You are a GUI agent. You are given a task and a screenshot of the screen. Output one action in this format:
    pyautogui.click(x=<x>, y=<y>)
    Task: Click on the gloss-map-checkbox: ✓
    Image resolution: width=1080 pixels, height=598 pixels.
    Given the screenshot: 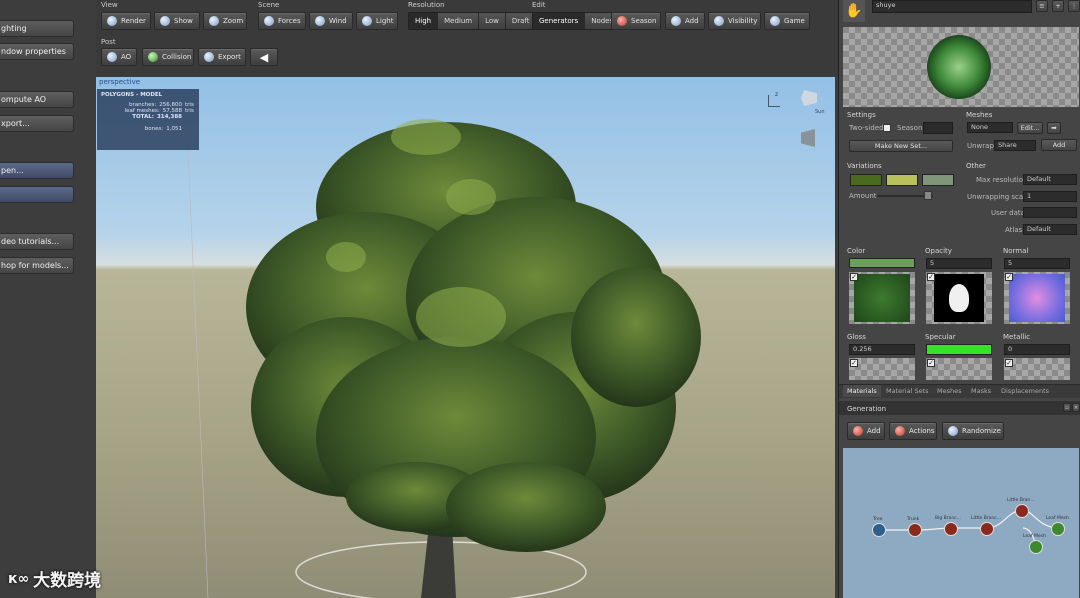 What is the action you would take?
    pyautogui.click(x=854, y=363)
    